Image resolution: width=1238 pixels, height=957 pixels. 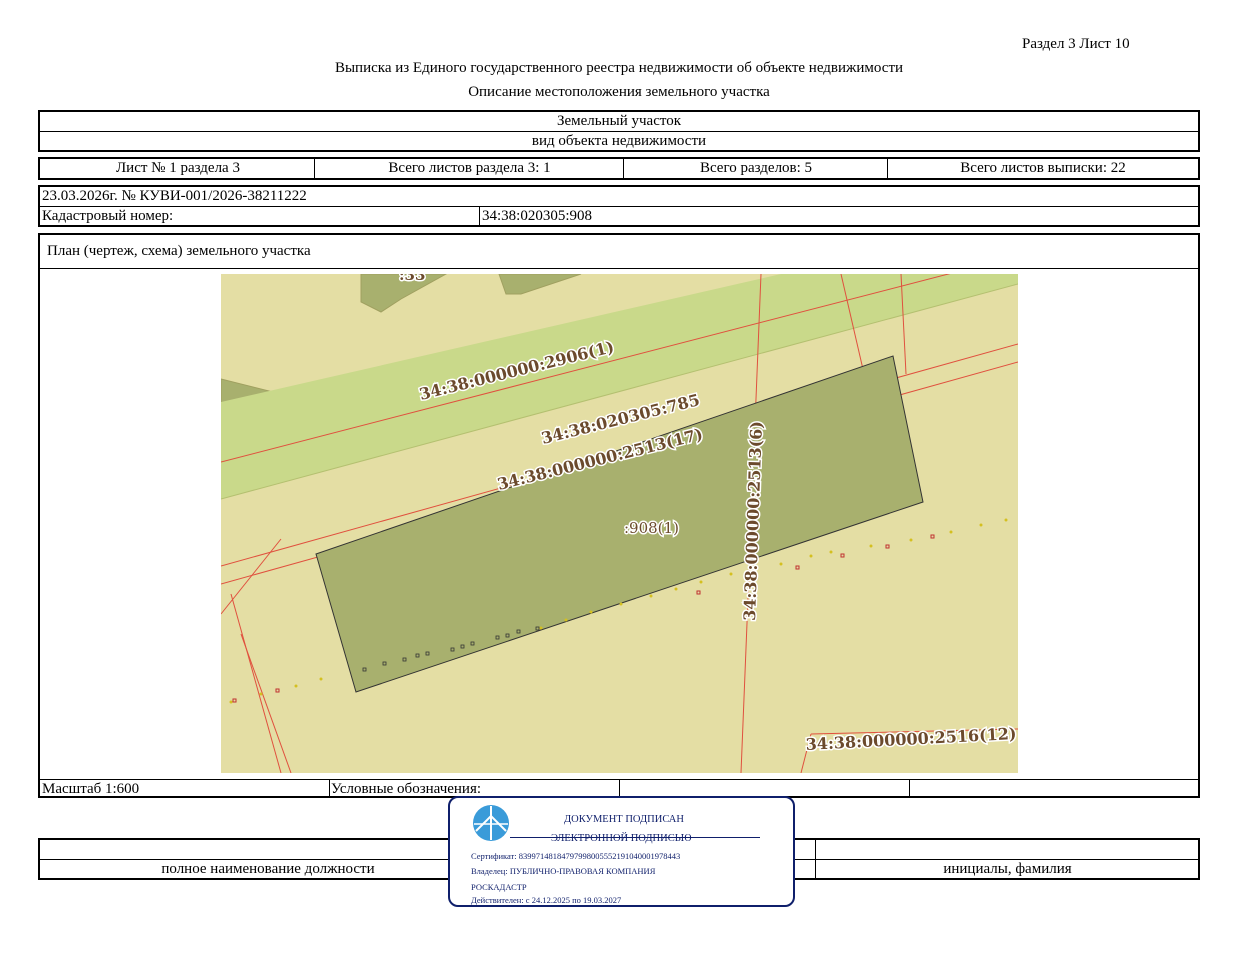 What do you see at coordinates (651, 528) in the screenshot?
I see `label-main-parcel: :908(1)` at bounding box center [651, 528].